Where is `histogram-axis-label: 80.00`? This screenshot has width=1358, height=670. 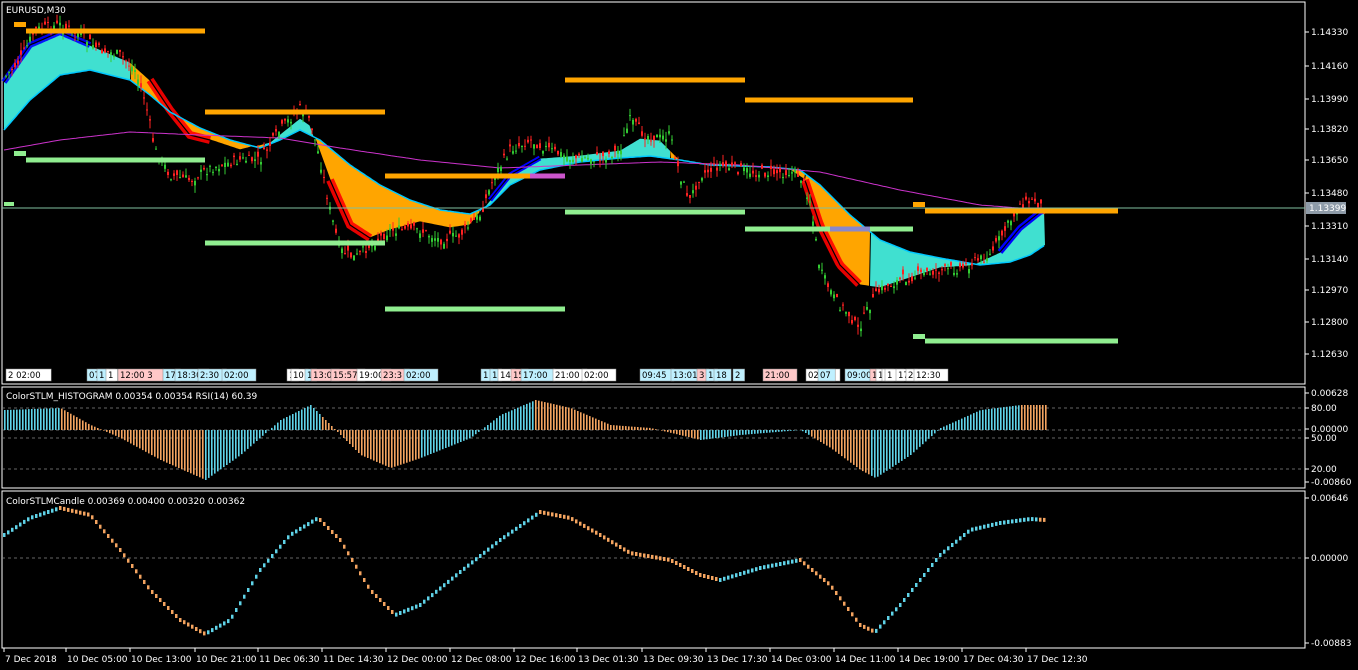
histogram-axis-label: 80.00 is located at coordinates (1324, 409).